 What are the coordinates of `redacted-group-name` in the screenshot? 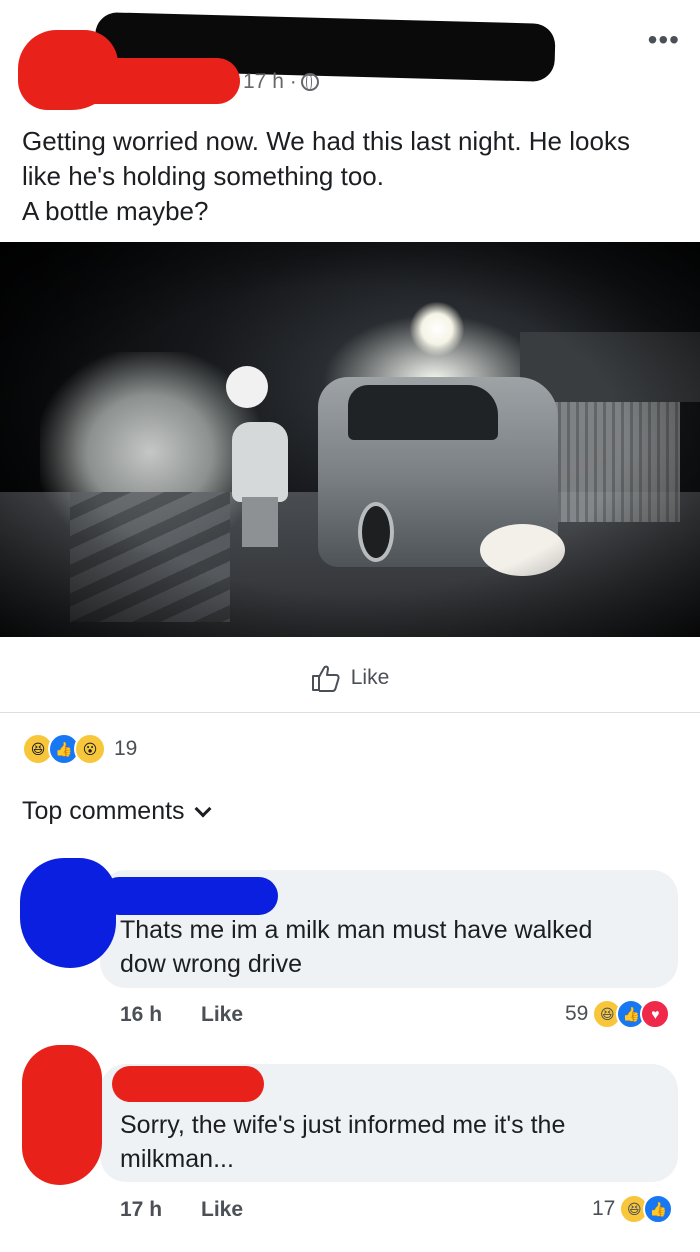 It's located at (155, 81).